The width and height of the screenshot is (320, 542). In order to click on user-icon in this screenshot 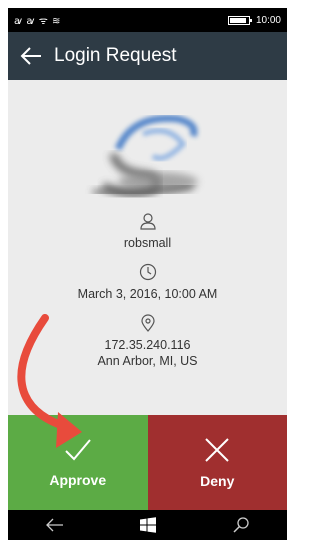, I will do `click(147, 221)`.